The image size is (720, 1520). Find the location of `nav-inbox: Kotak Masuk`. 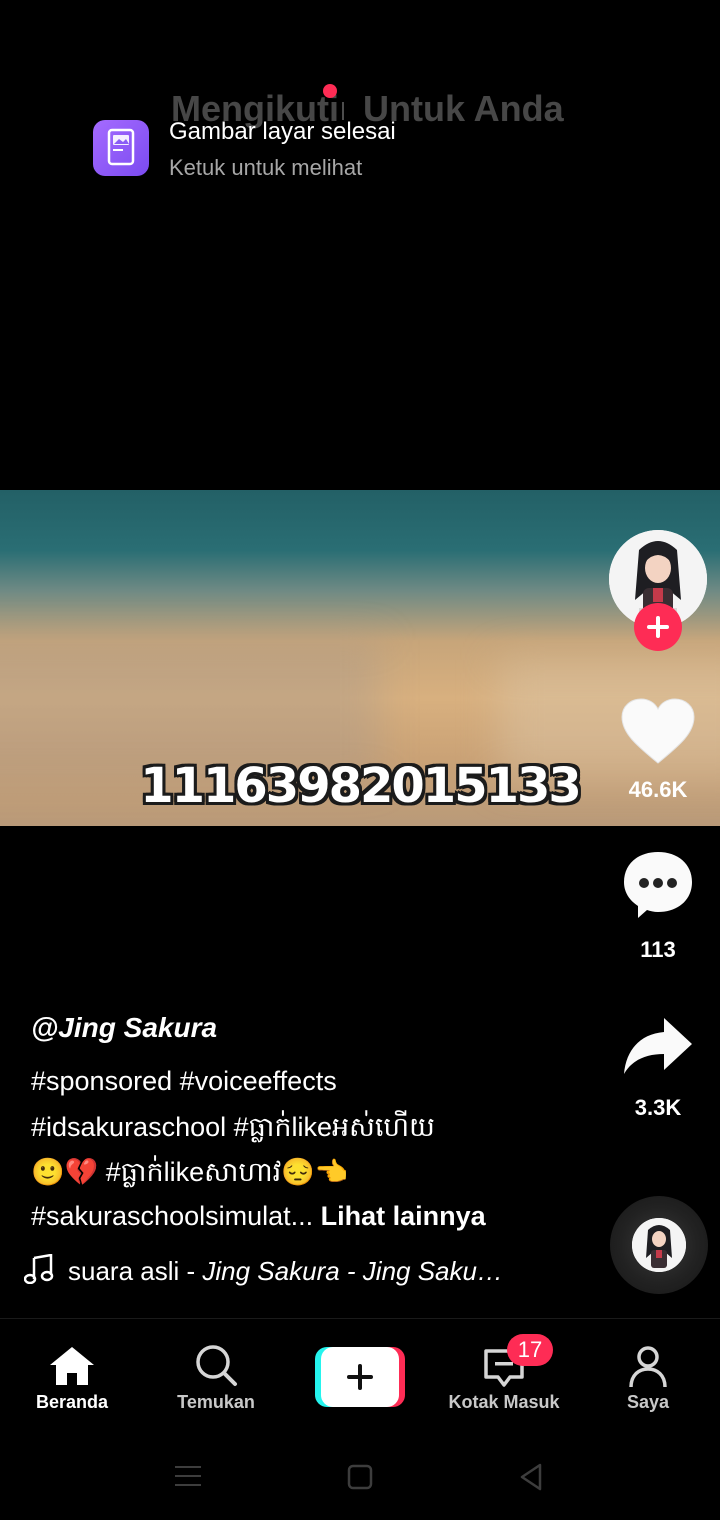

nav-inbox: Kotak Masuk is located at coordinates (504, 1374).